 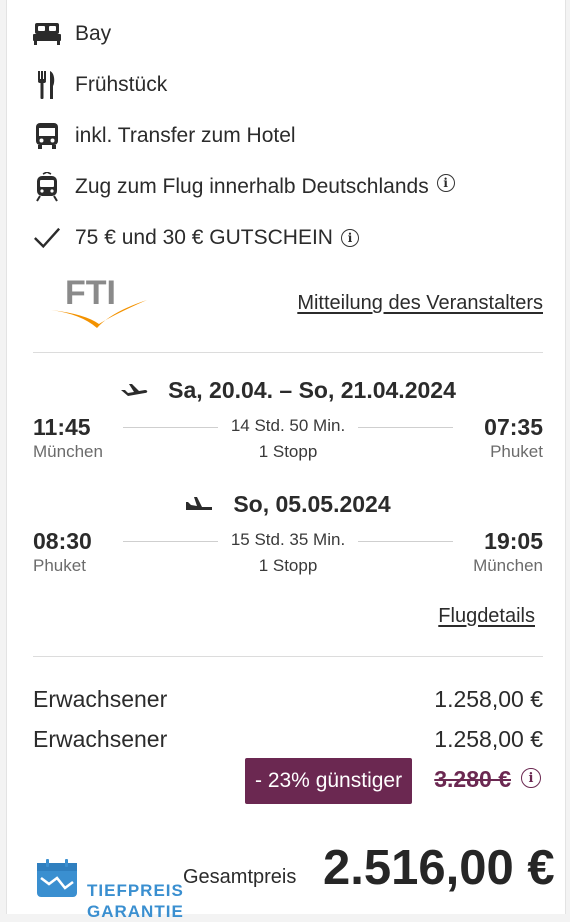 What do you see at coordinates (288, 84) in the screenshot?
I see `feature-meal: Frühstück` at bounding box center [288, 84].